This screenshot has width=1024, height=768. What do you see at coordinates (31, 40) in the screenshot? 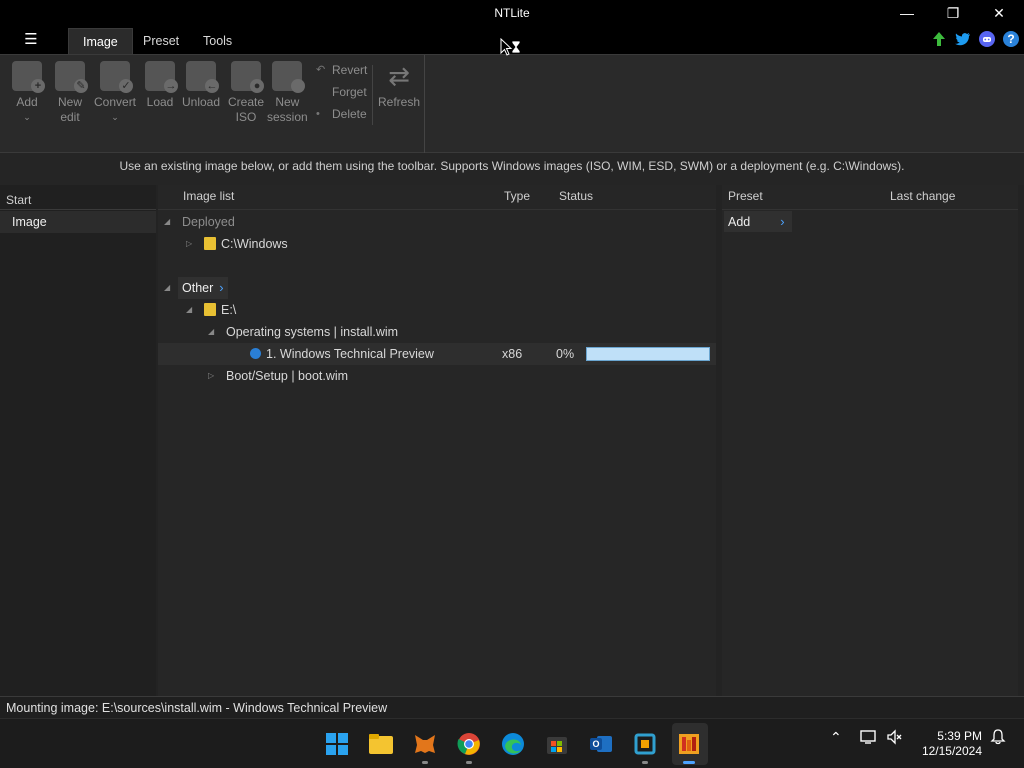
I see `menu-icon: ☰` at bounding box center [31, 40].